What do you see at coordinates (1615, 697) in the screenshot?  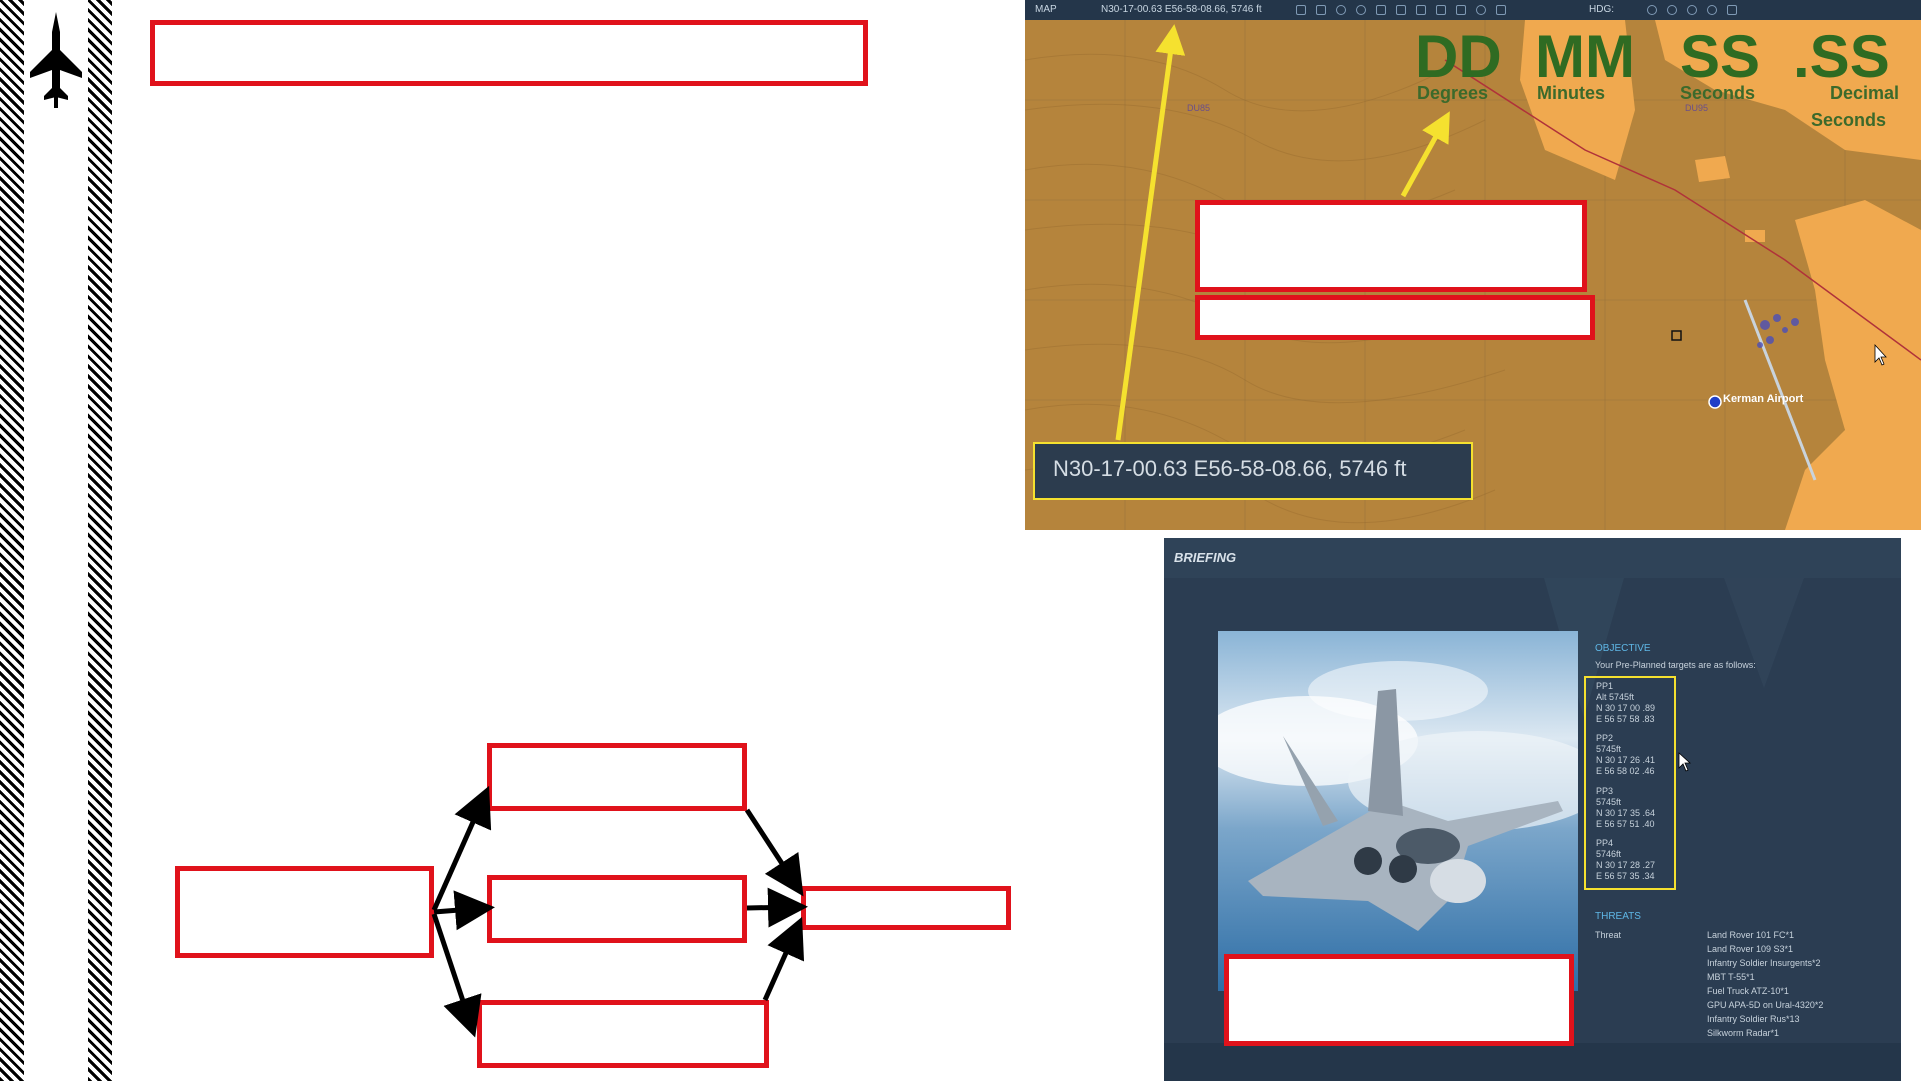 I see `pp1-alt: Alt 5745ft` at bounding box center [1615, 697].